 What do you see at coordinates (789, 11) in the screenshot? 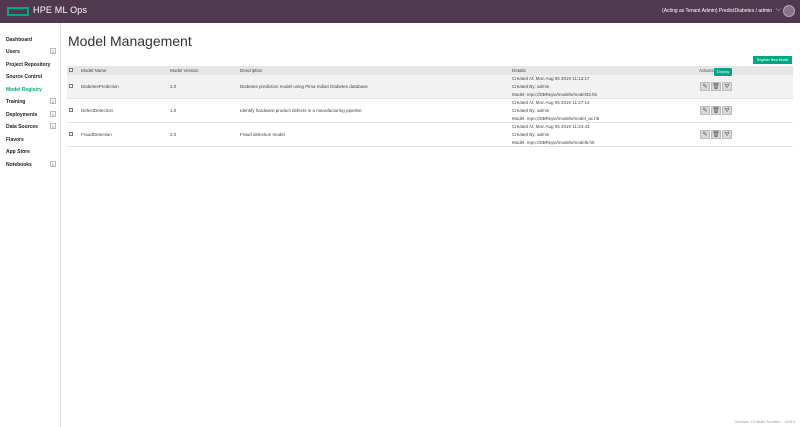
I see `avatar` at bounding box center [789, 11].